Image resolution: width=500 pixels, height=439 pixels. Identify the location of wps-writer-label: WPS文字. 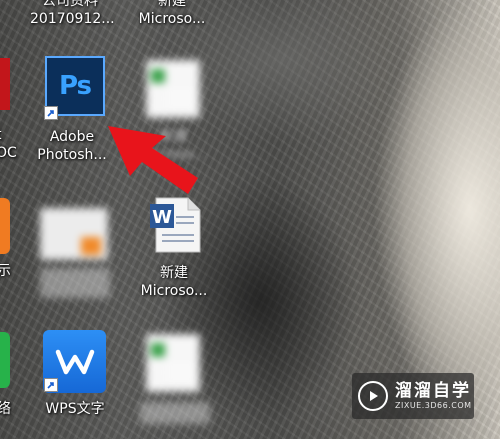
(75, 409).